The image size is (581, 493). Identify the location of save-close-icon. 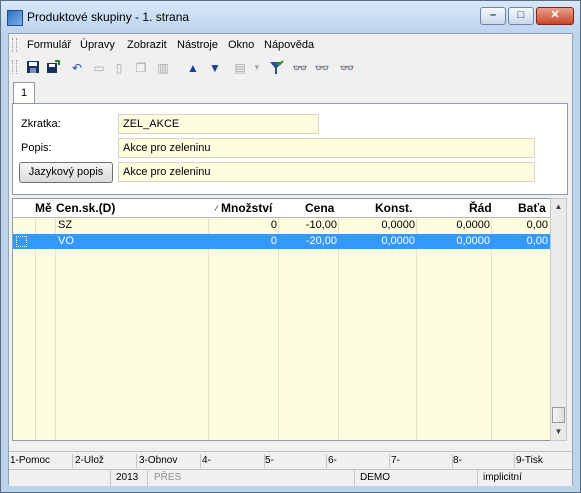
(53, 68).